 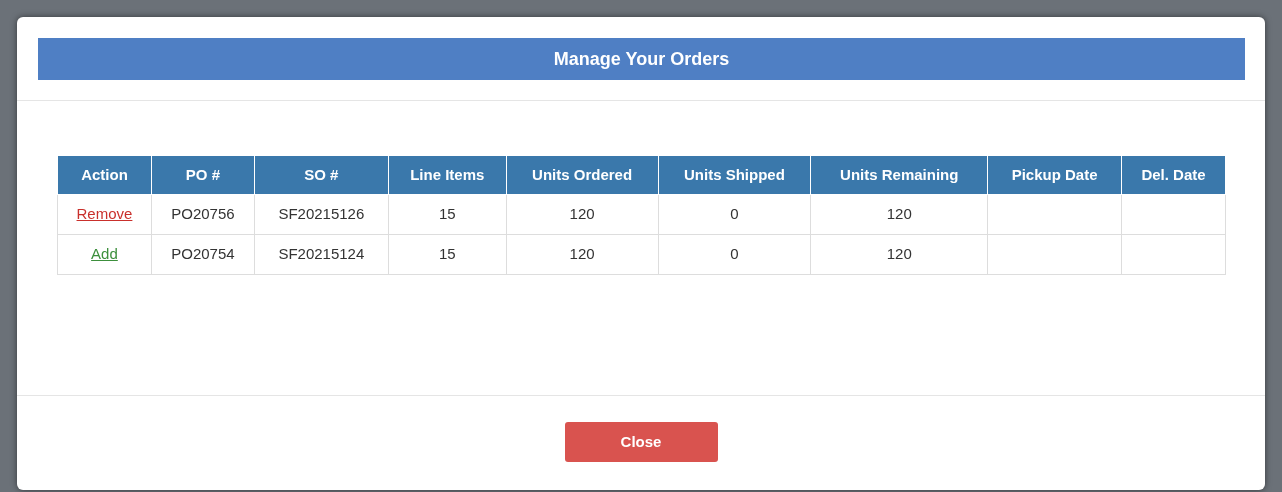 What do you see at coordinates (641, 442) in the screenshot?
I see `close-button: Close` at bounding box center [641, 442].